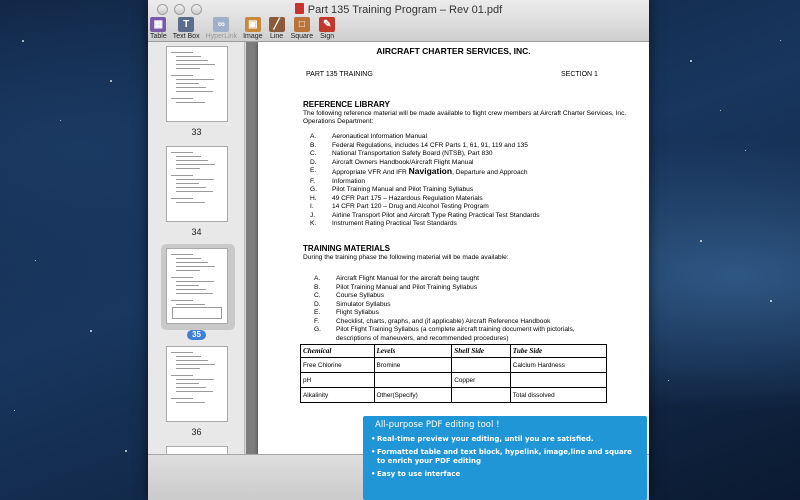 The height and width of the screenshot is (500, 800). What do you see at coordinates (221, 36) in the screenshot?
I see `toolbar-label: HyperLink` at bounding box center [221, 36].